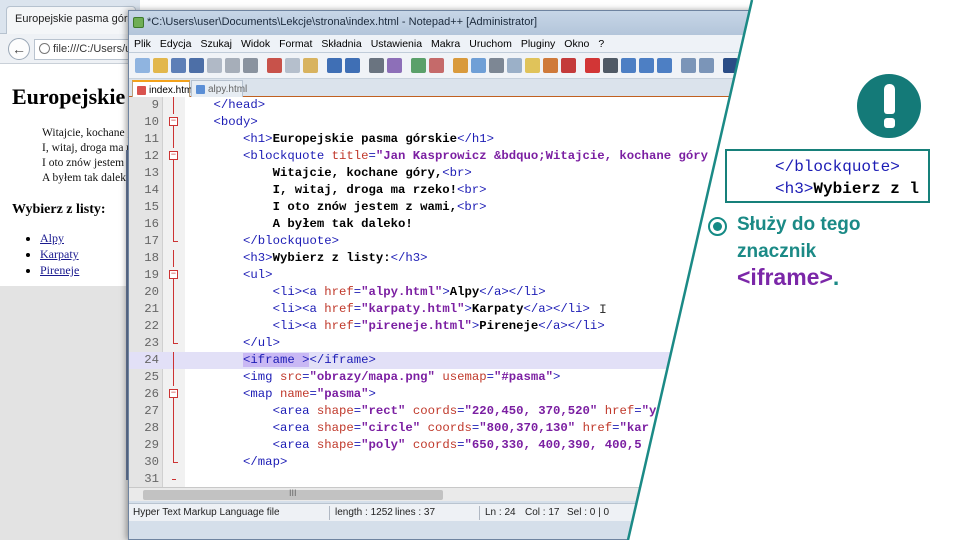 The height and width of the screenshot is (540, 960). I want to click on html-tag, so click(423, 428).